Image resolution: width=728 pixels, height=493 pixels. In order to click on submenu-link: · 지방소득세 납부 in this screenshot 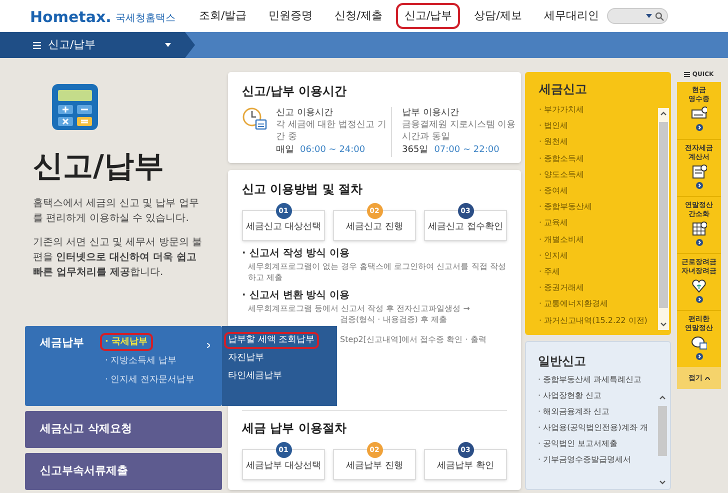, I will do `click(141, 361)`.